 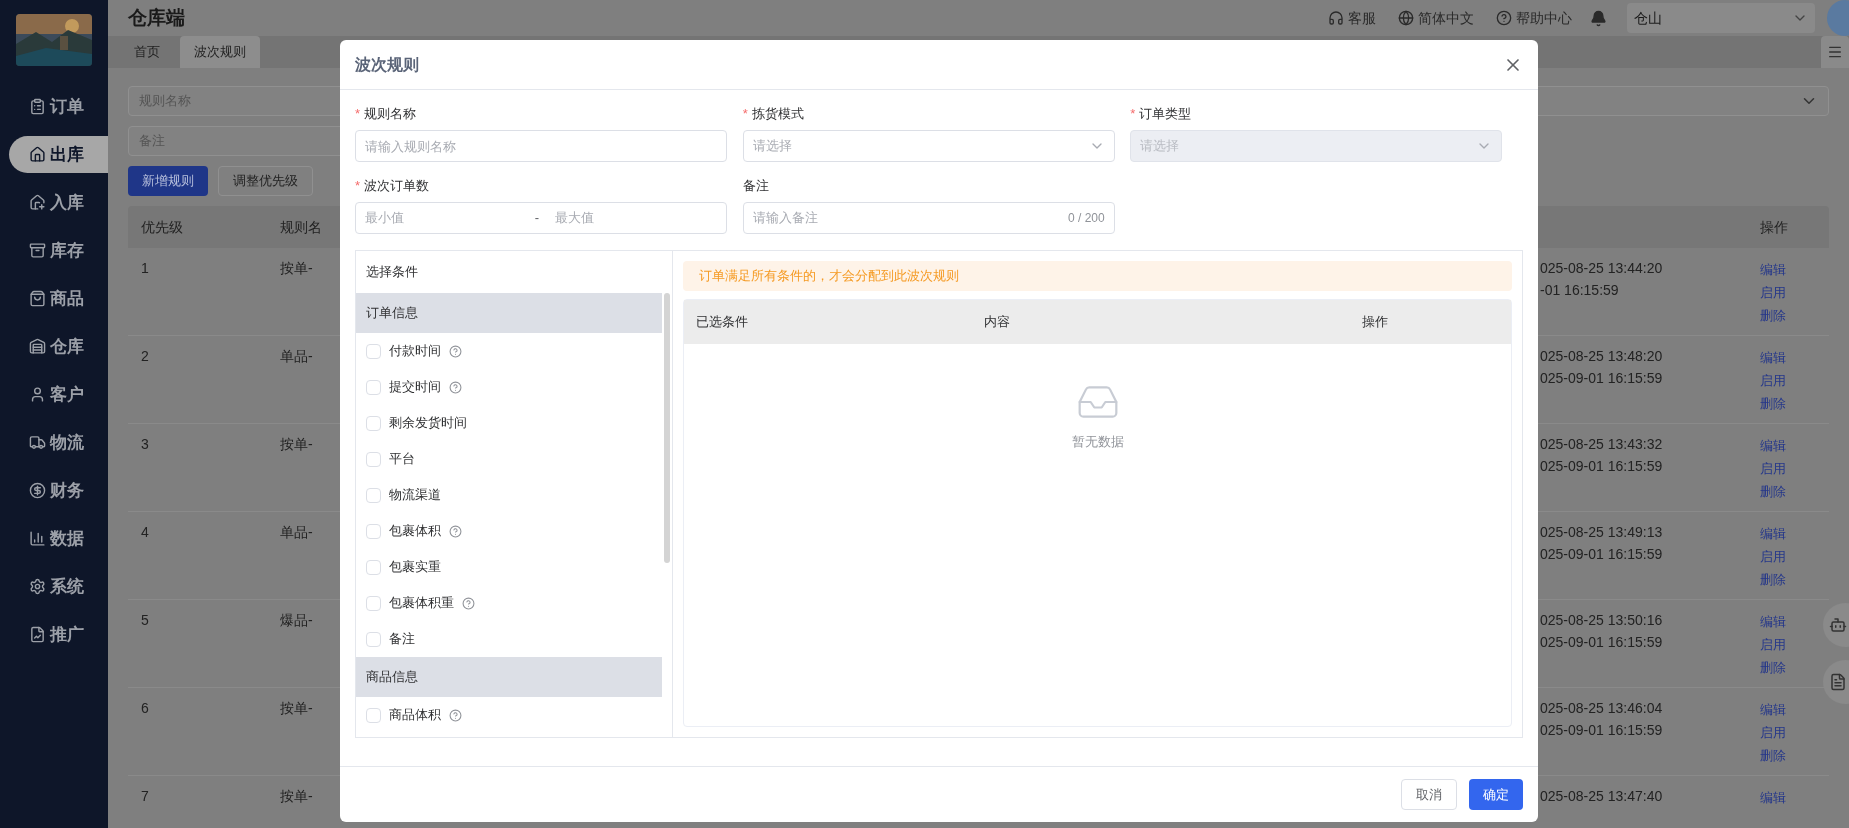 I want to click on dialog-button: 确定, so click(x=1496, y=794).